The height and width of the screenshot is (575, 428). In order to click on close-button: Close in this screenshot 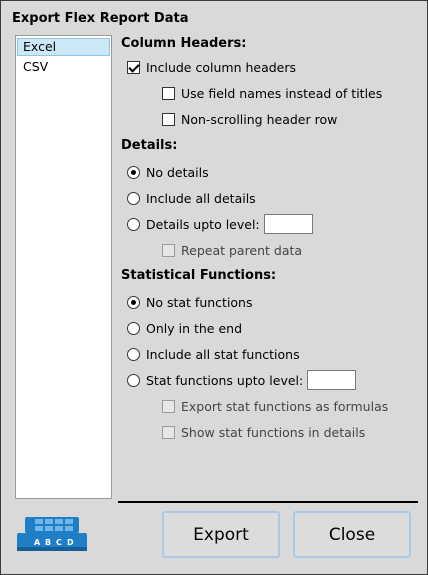, I will do `click(352, 534)`.